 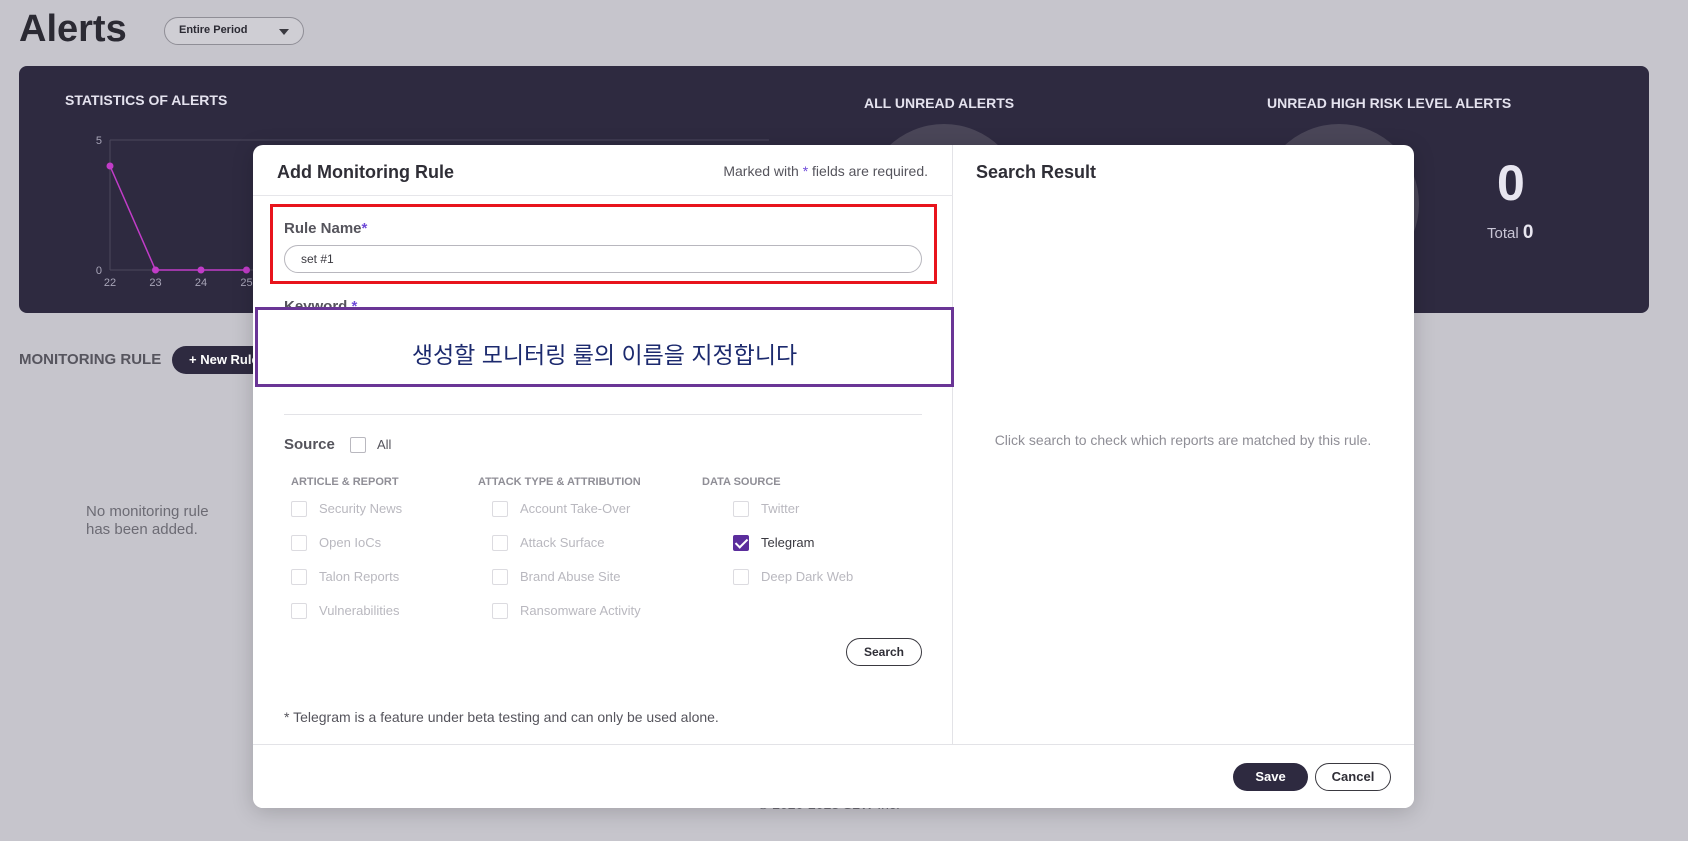 I want to click on high-risk-title: UNREAD HIGH RISK LEVEL ALERTS, so click(x=1389, y=103).